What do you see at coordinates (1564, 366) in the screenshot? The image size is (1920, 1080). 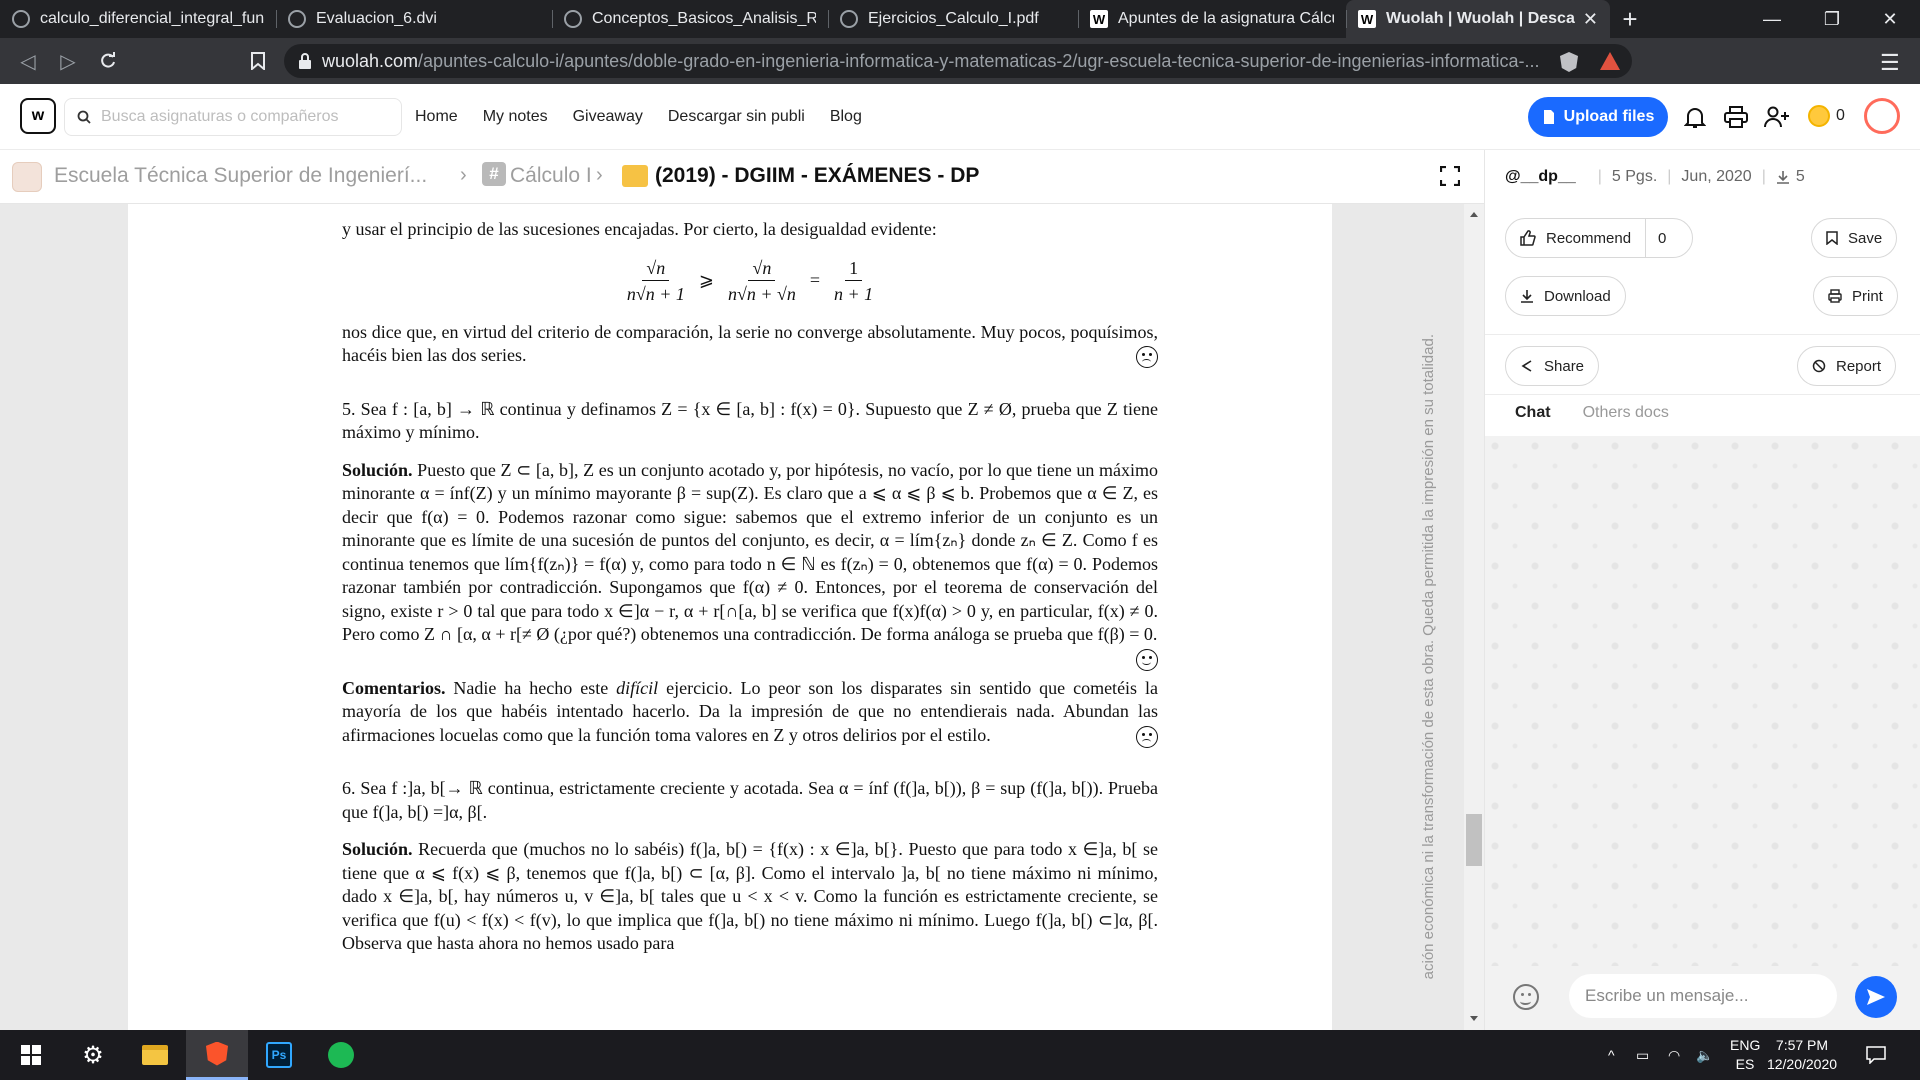 I see `share-label: Share` at bounding box center [1564, 366].